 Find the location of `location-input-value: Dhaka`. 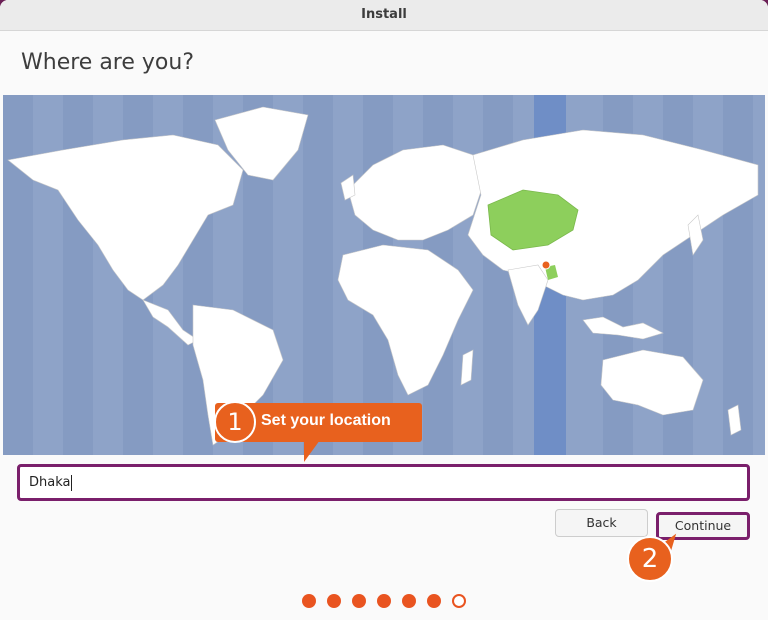

location-input-value: Dhaka is located at coordinates (50, 482).